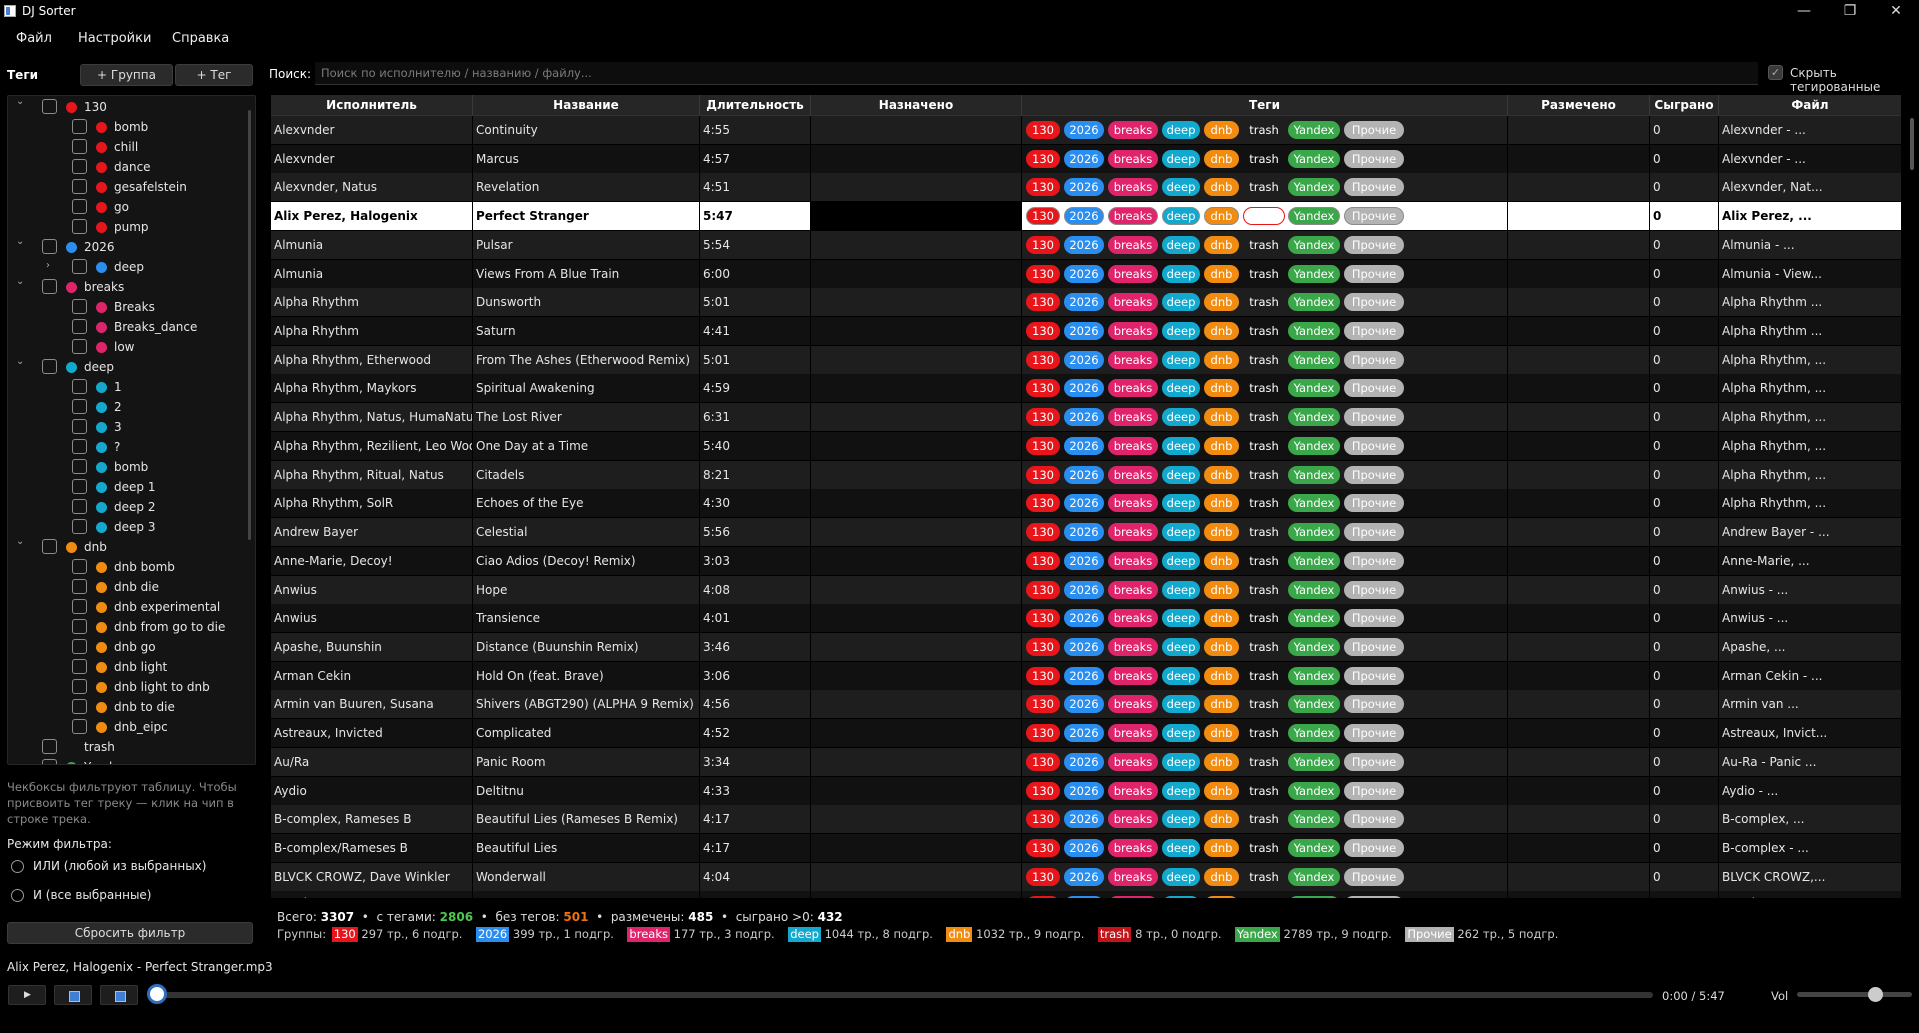 This screenshot has height=1033, width=1919. What do you see at coordinates (27, 995) in the screenshot?
I see `play-button: ▶` at bounding box center [27, 995].